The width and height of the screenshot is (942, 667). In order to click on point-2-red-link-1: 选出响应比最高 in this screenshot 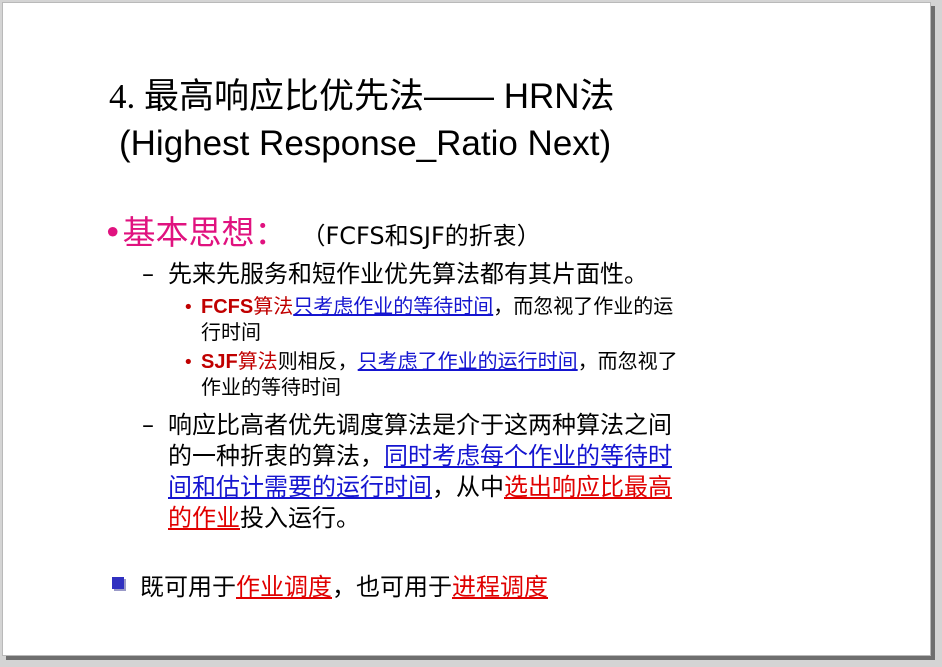, I will do `click(588, 487)`.